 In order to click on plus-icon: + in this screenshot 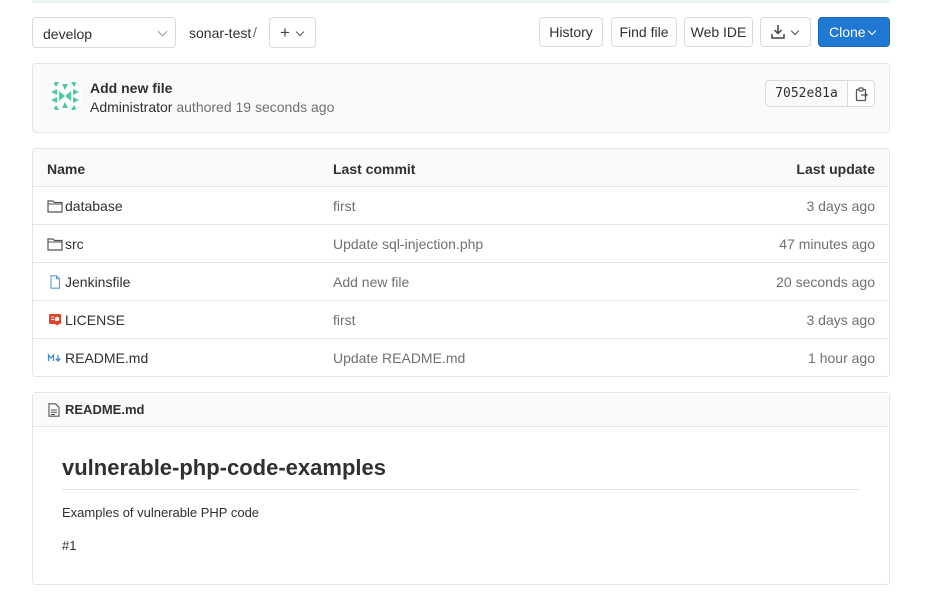, I will do `click(285, 32)`.